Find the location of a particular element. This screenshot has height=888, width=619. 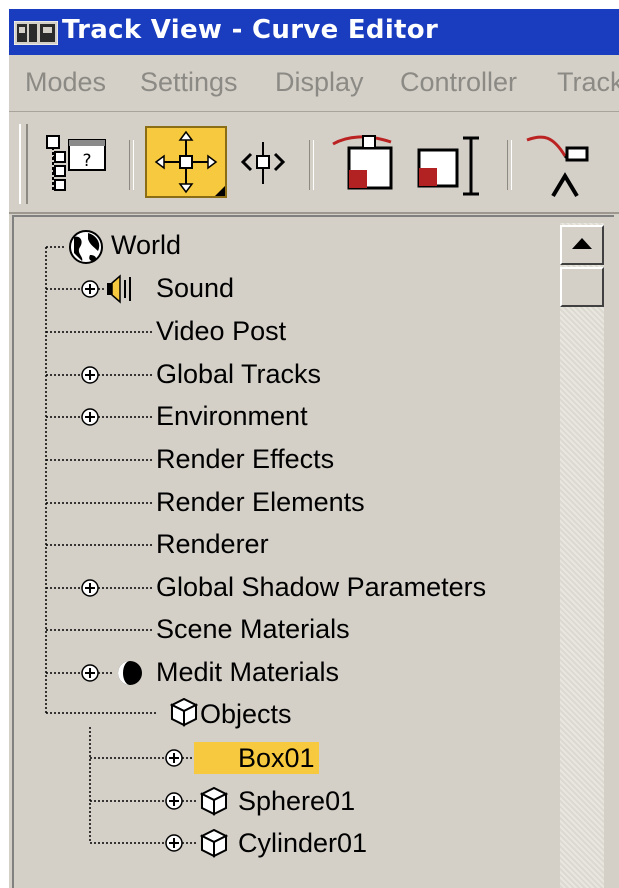

tree-node-cylinder01: Cylinder01 is located at coordinates (302, 843).